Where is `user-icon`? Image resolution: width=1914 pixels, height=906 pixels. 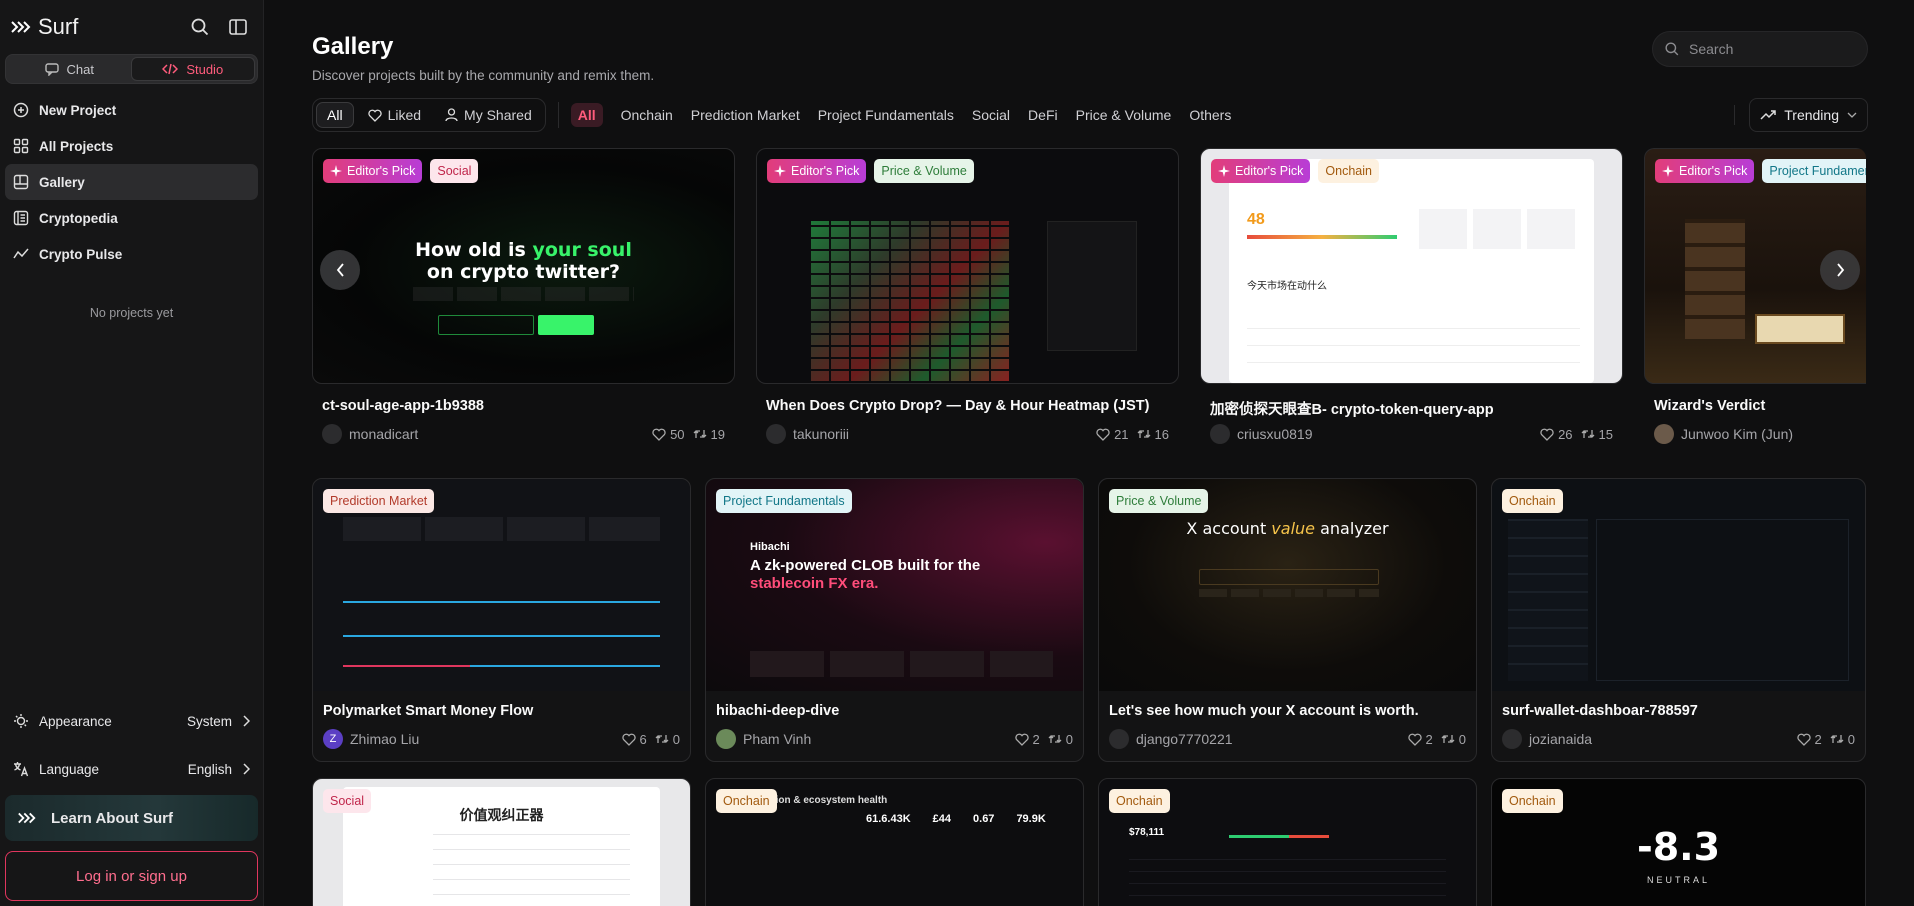 user-icon is located at coordinates (451, 115).